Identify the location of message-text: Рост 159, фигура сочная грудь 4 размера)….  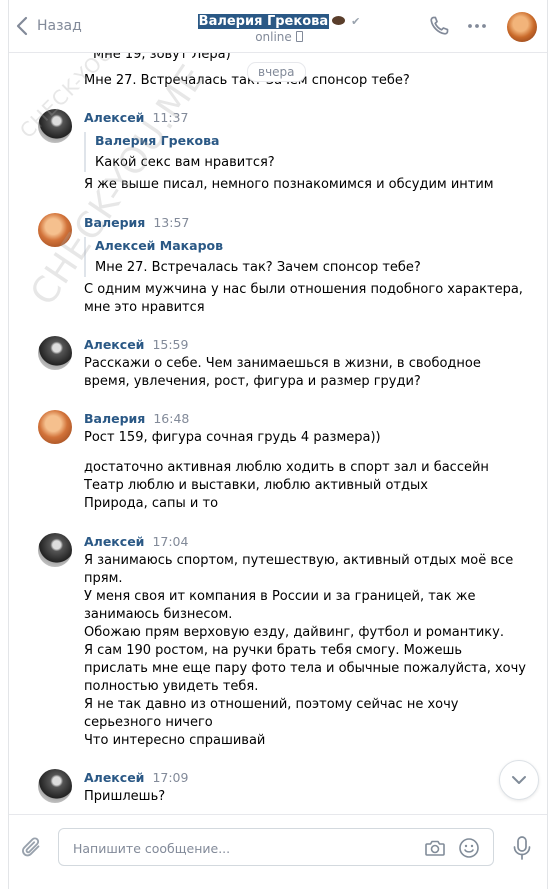
(232, 437).